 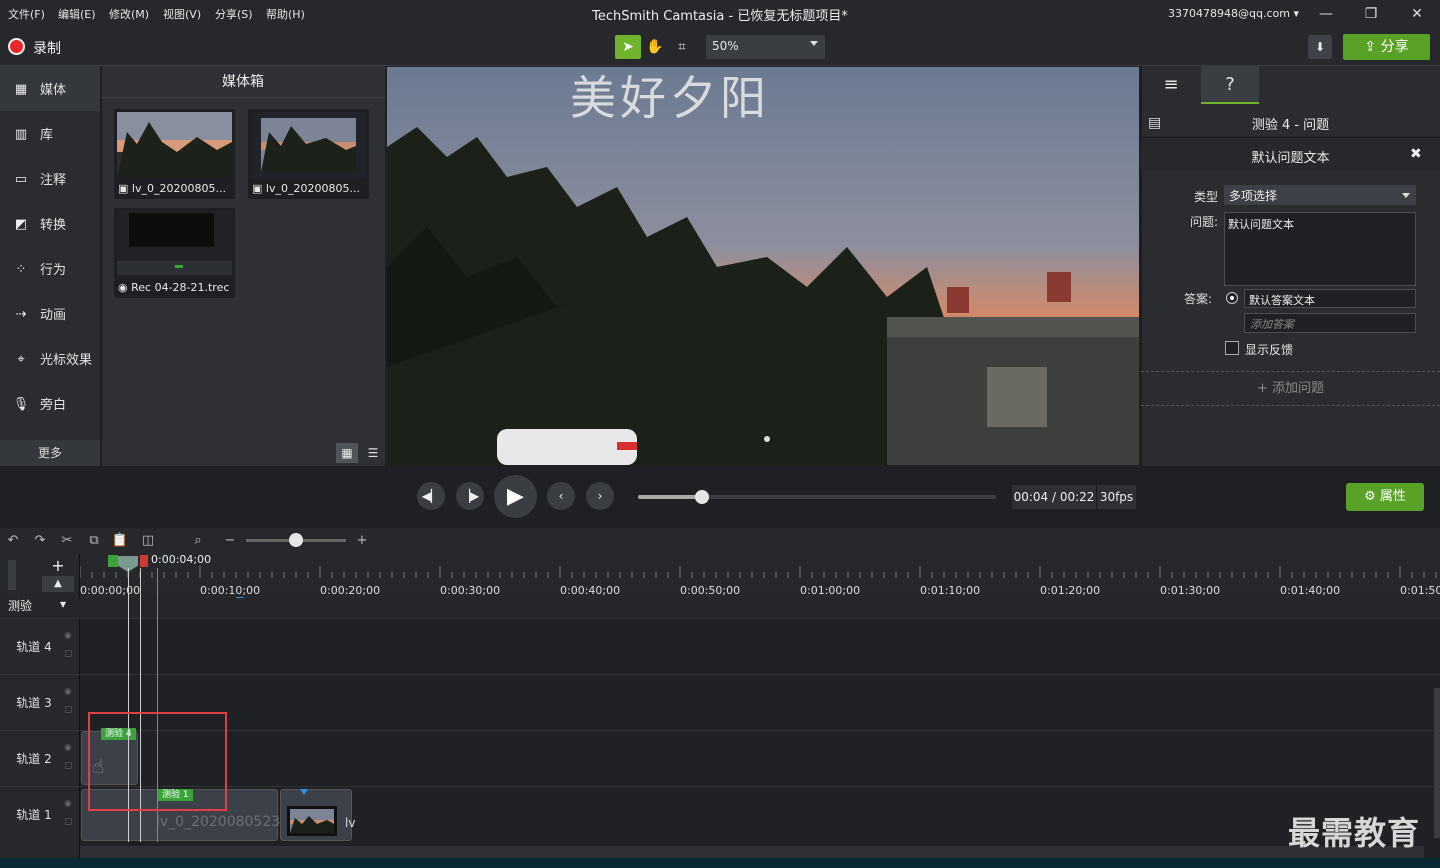 I want to click on gear-icon: ⚙, so click(x=1370, y=496).